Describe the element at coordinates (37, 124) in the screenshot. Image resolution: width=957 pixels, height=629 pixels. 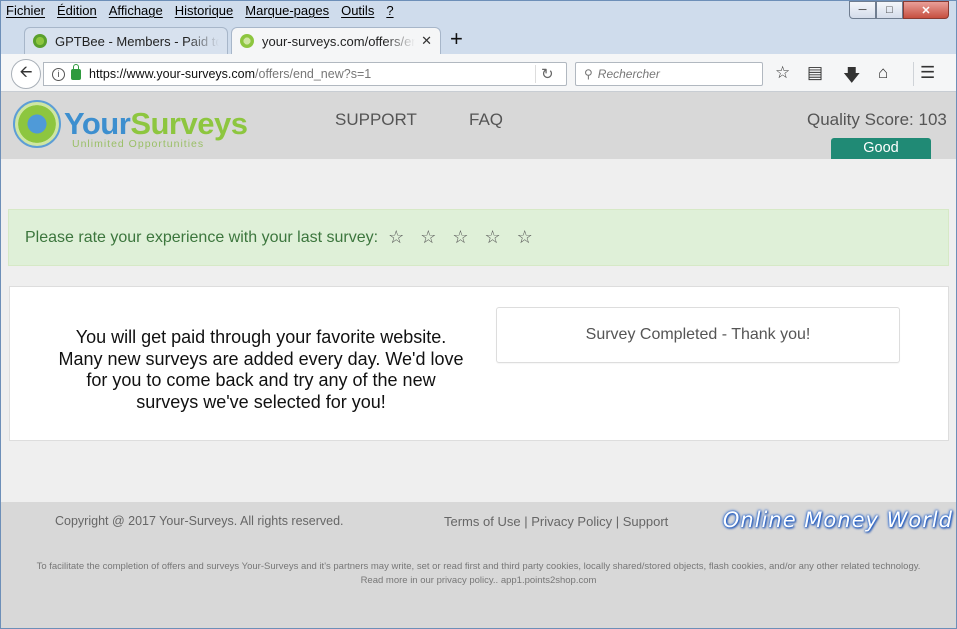
I see `your-surveys-logo-icon` at that location.